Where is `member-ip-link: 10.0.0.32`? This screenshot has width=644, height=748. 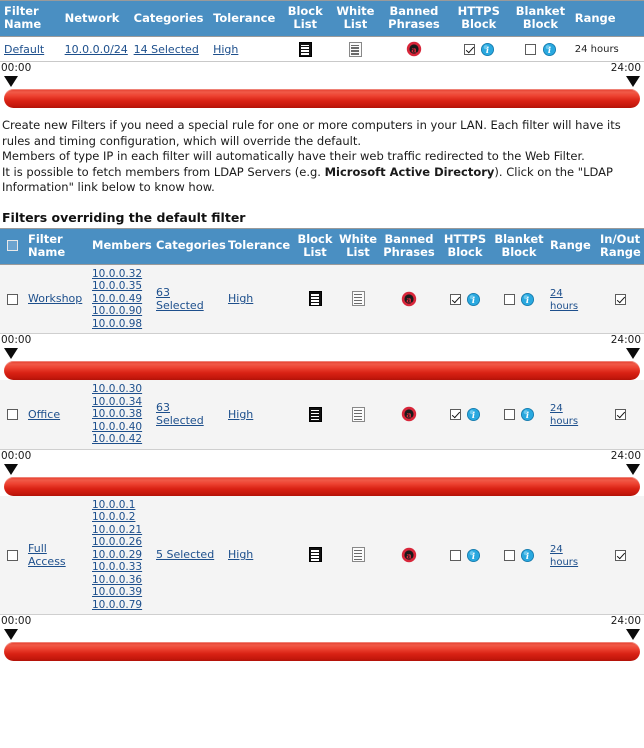 member-ip-link: 10.0.0.32 is located at coordinates (120, 274).